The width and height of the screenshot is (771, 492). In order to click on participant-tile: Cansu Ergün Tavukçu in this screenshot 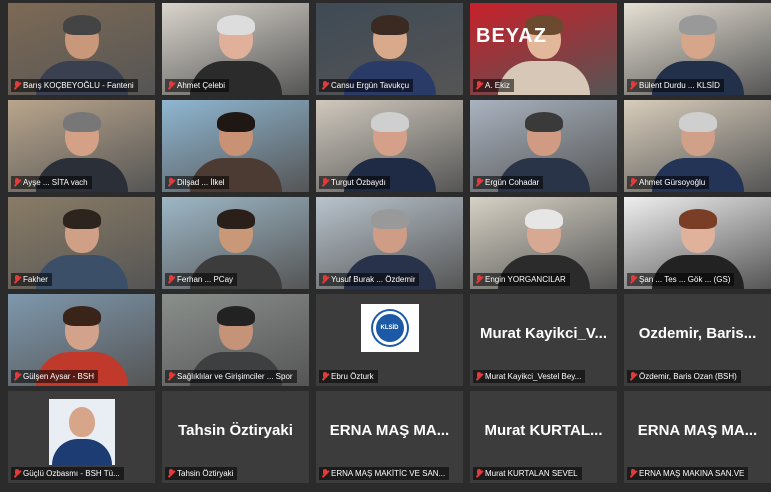, I will do `click(389, 49)`.